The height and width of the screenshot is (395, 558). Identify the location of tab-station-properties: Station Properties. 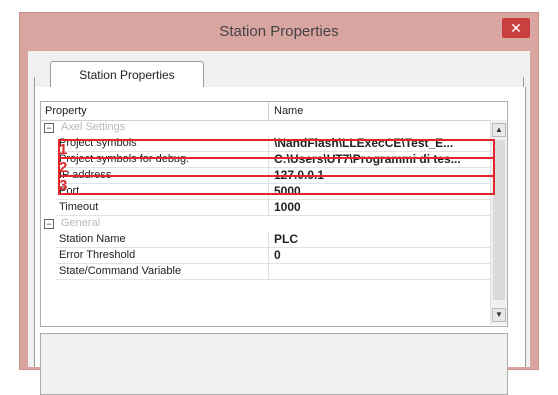
(127, 74).